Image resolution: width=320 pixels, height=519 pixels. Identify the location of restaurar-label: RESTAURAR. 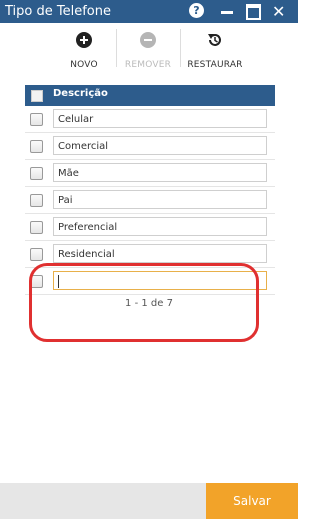
(215, 65).